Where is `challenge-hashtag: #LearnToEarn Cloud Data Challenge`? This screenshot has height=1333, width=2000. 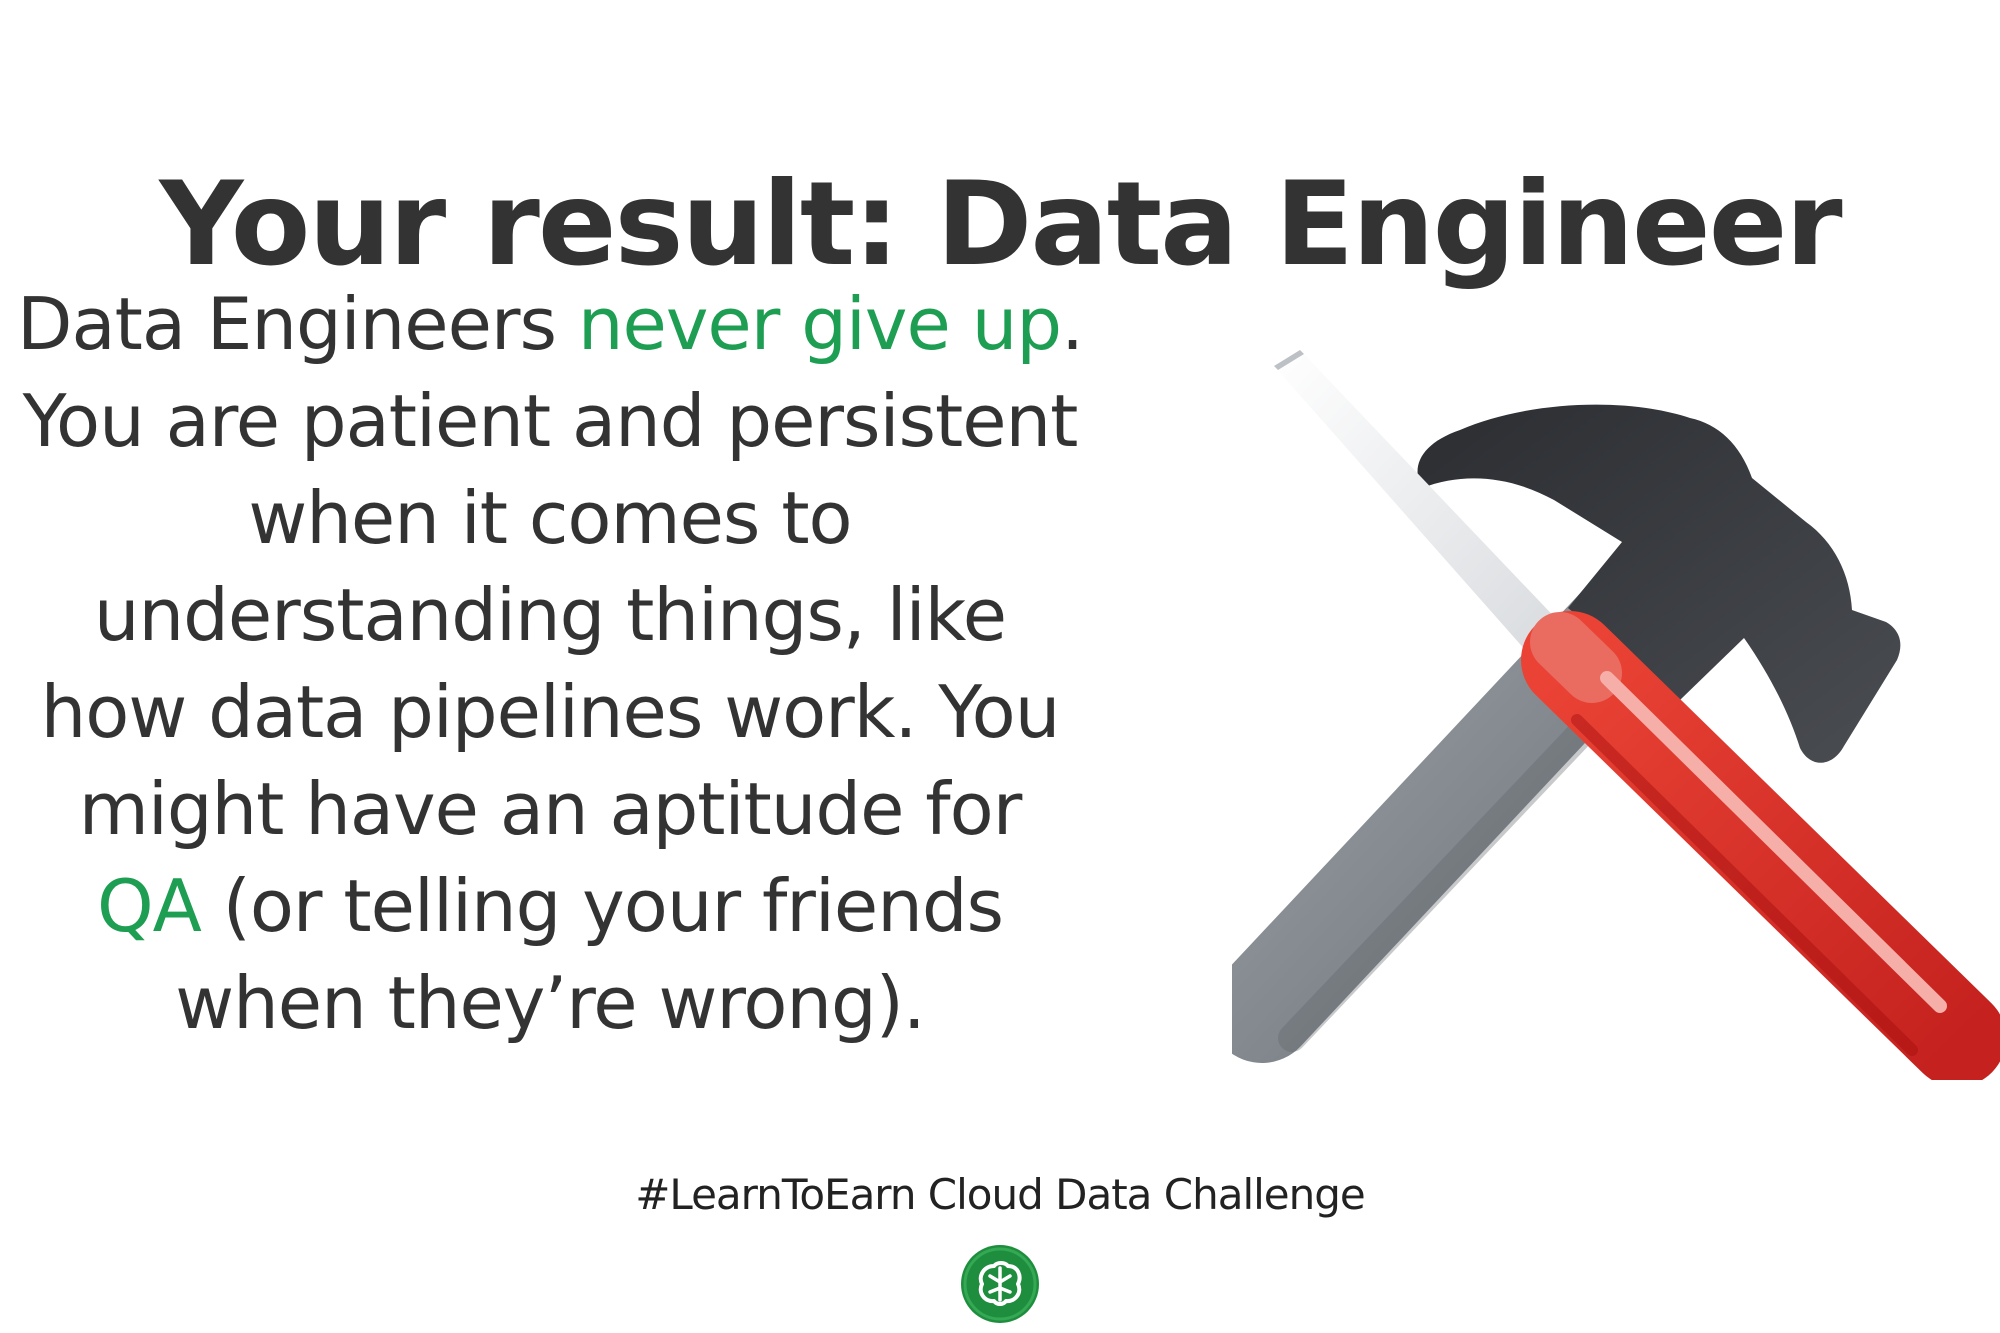
challenge-hashtag: #LearnToEarn Cloud Data Challenge is located at coordinates (1000, 1194).